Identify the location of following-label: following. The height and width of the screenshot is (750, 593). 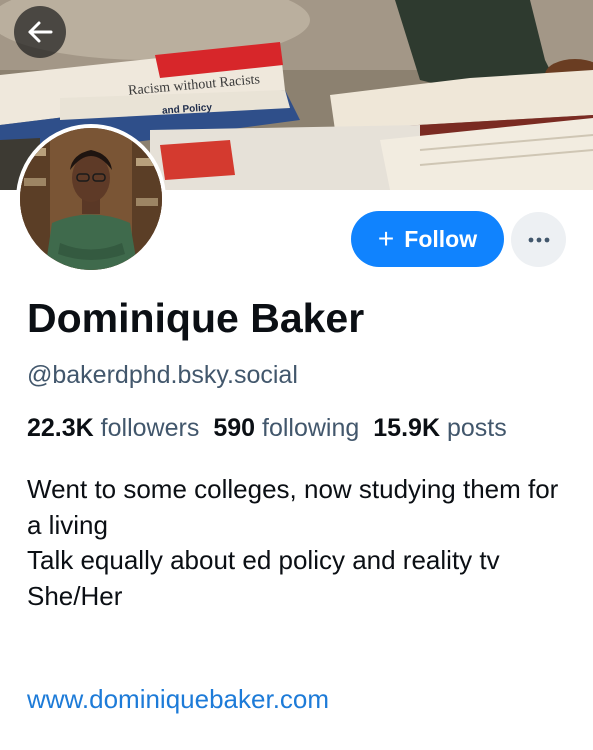
(311, 428).